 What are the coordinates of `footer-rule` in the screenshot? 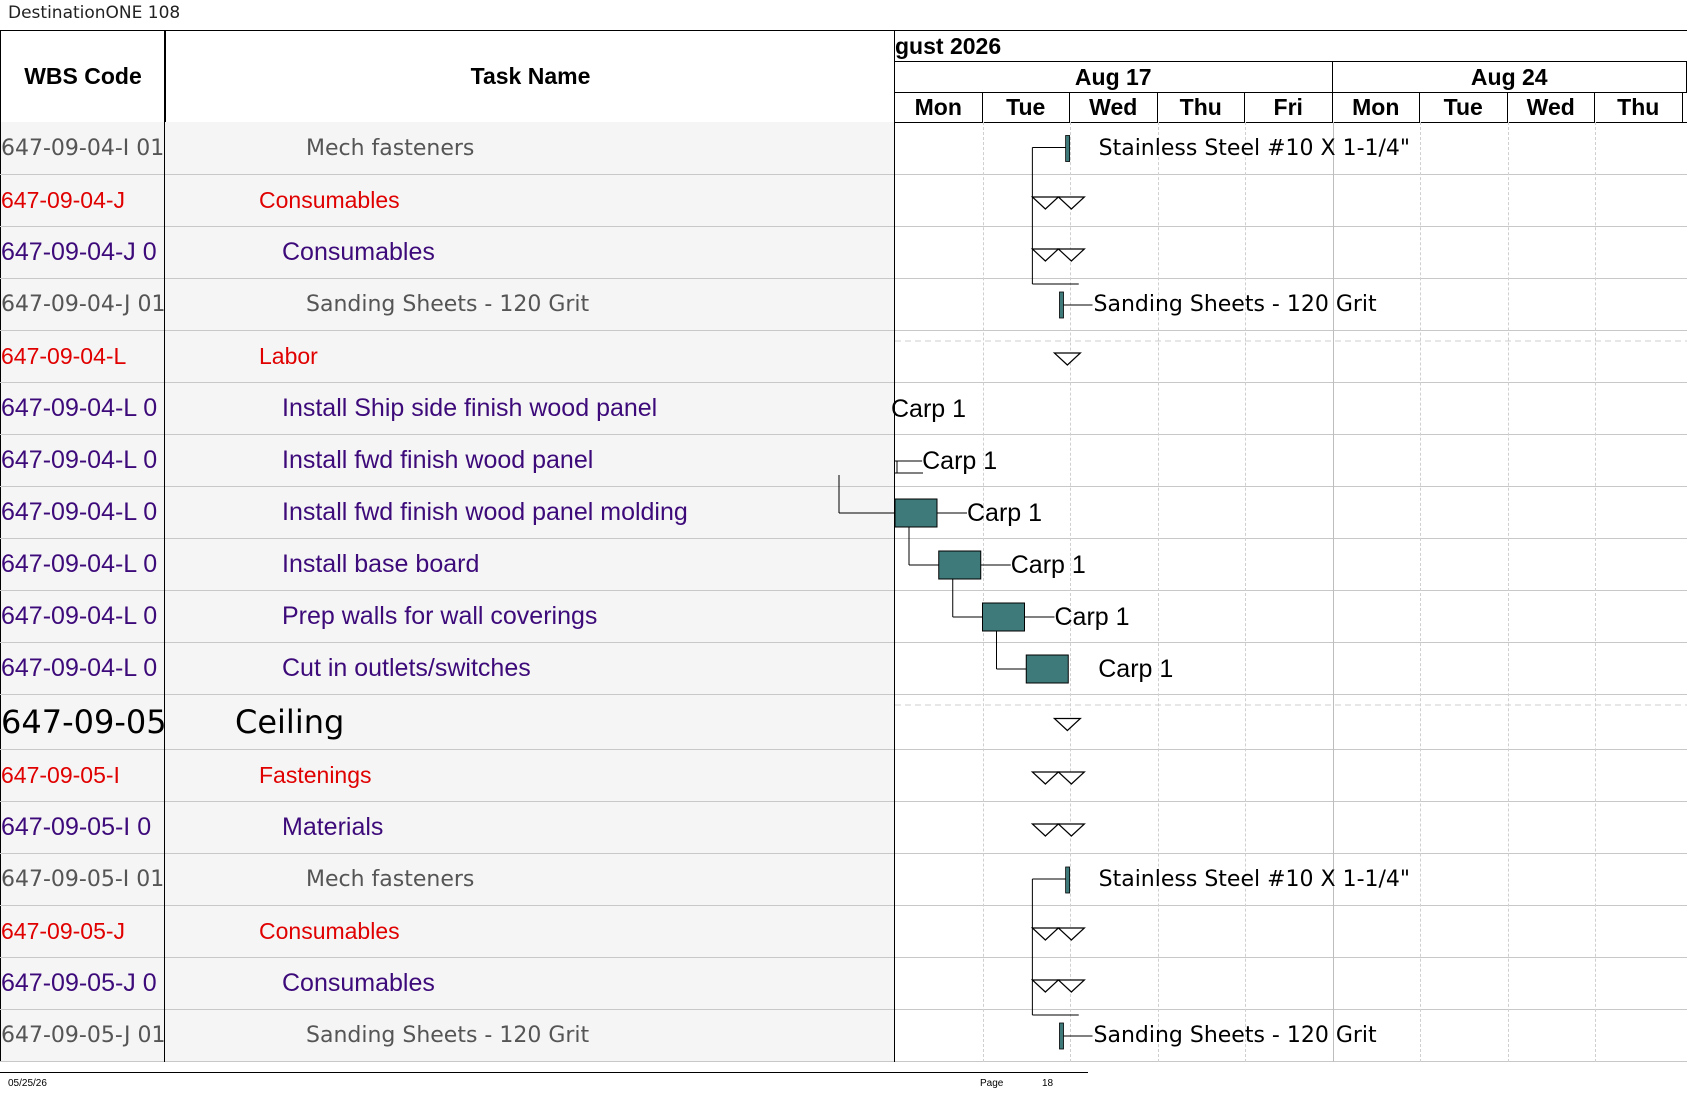 It's located at (544, 1072).